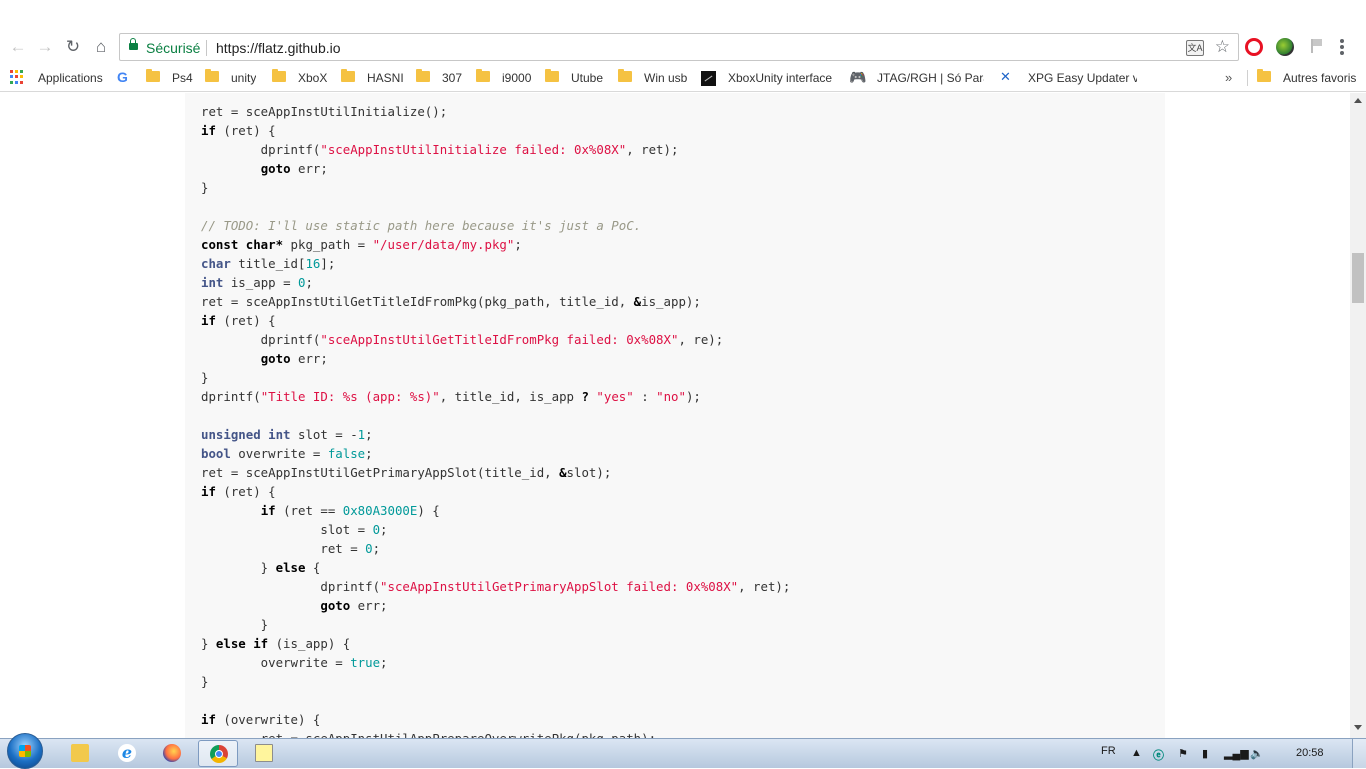  Describe the element at coordinates (264, 753) in the screenshot. I see `taskbar-notepad` at that location.